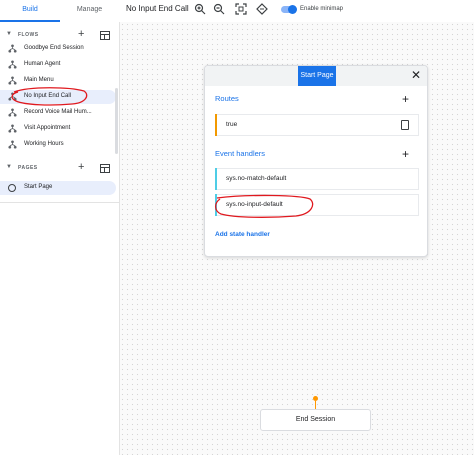  What do you see at coordinates (59, 169) in the screenshot?
I see `pages-section-header: ▼ PAGES +` at bounding box center [59, 169].